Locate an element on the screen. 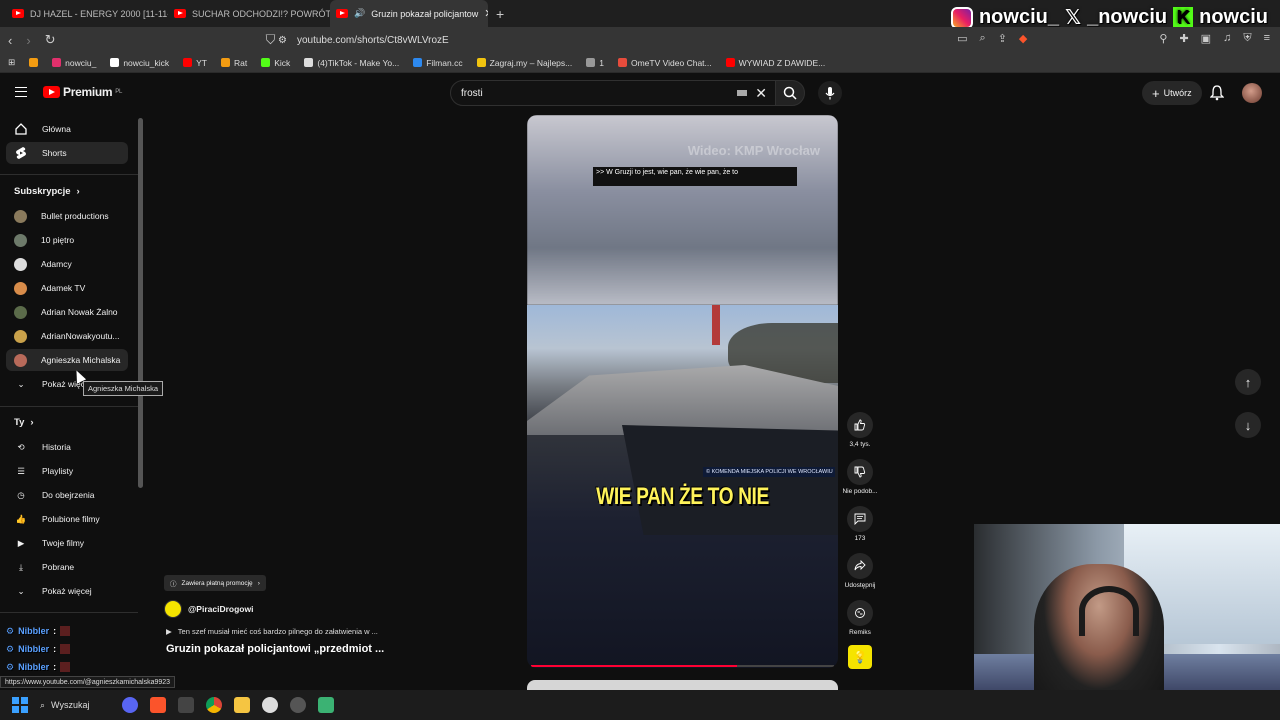 The width and height of the screenshot is (1280, 720). app-icon is located at coordinates (186, 705).